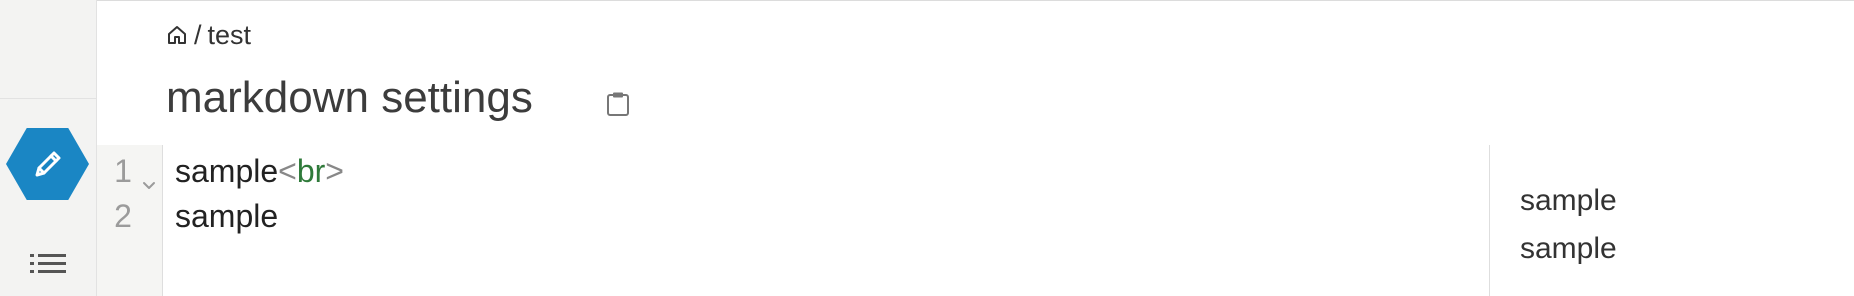 The width and height of the screenshot is (1854, 296). I want to click on tag-open-bracket: <, so click(287, 171).